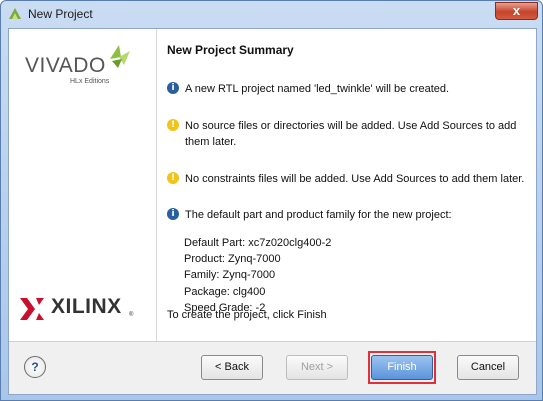  I want to click on button-bar: ? < Back Next > Finish Cancel, so click(272, 367).